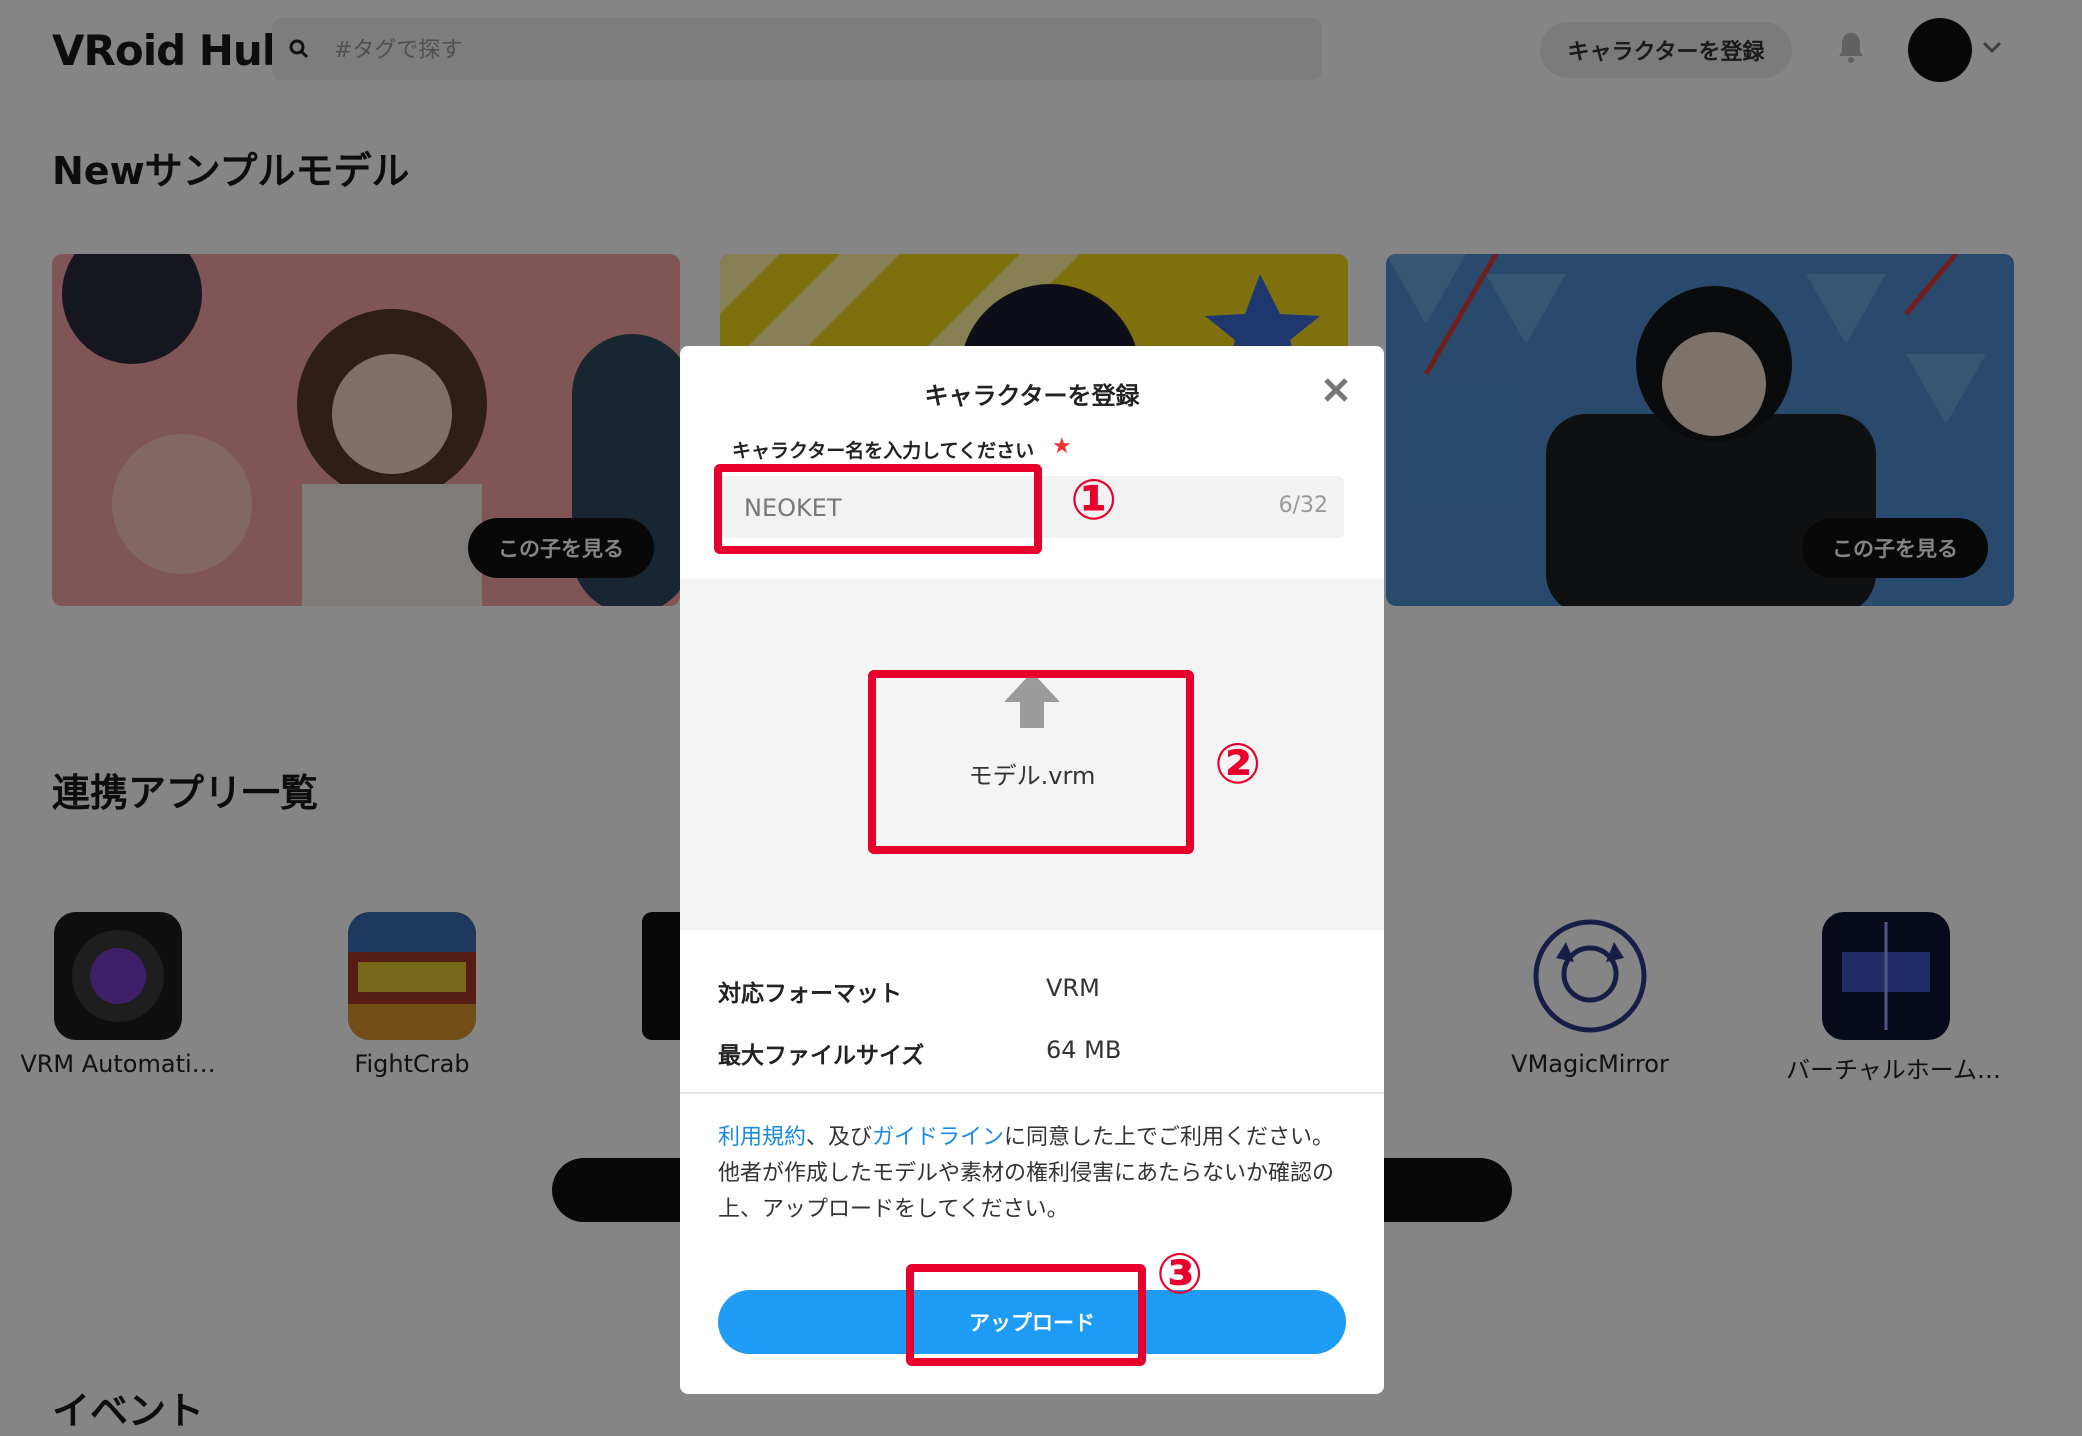 This screenshot has width=2082, height=1436. What do you see at coordinates (1062, 446) in the screenshot?
I see `required-mark: ★` at bounding box center [1062, 446].